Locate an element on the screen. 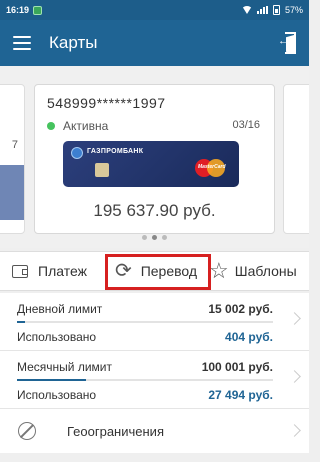 The width and height of the screenshot is (320, 462). daily-limit-row: Дневной лимит 15 002 руб. is located at coordinates (145, 309).